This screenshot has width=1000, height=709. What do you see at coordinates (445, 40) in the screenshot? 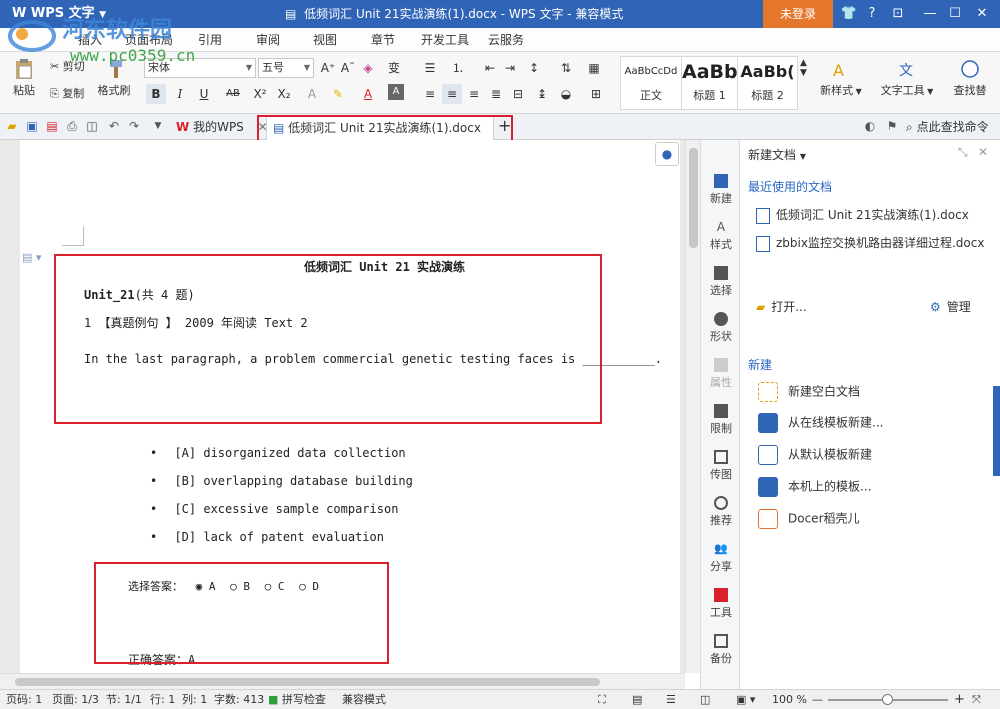
I see `tab-developer: 开发工具` at bounding box center [445, 40].